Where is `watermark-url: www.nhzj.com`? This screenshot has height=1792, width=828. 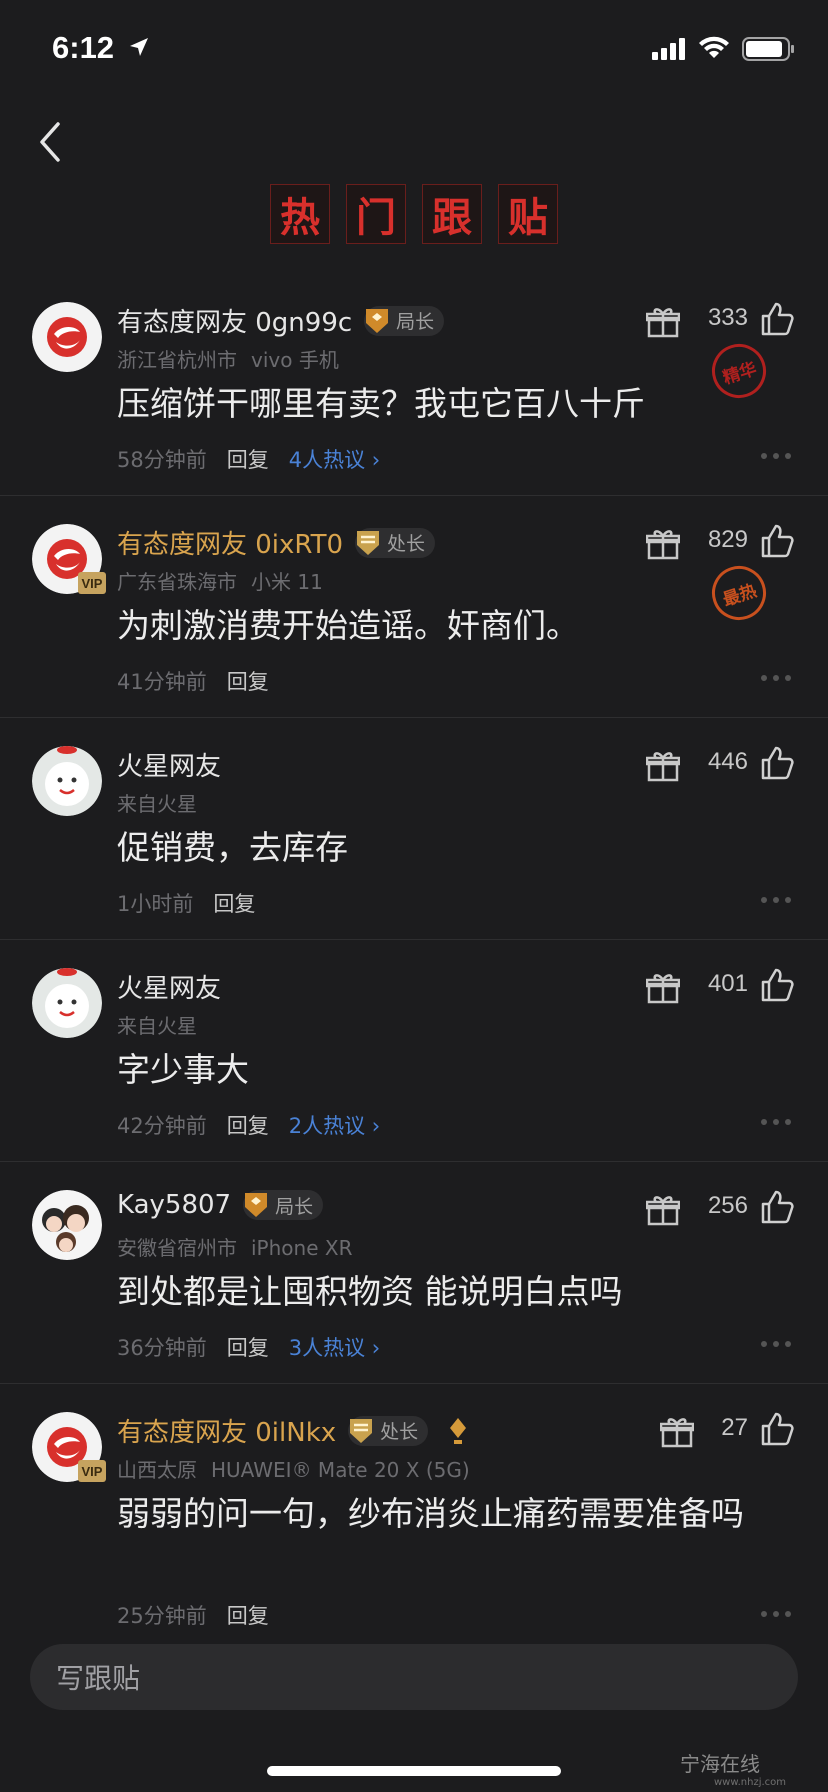 watermark-url: www.nhzj.com is located at coordinates (750, 1782).